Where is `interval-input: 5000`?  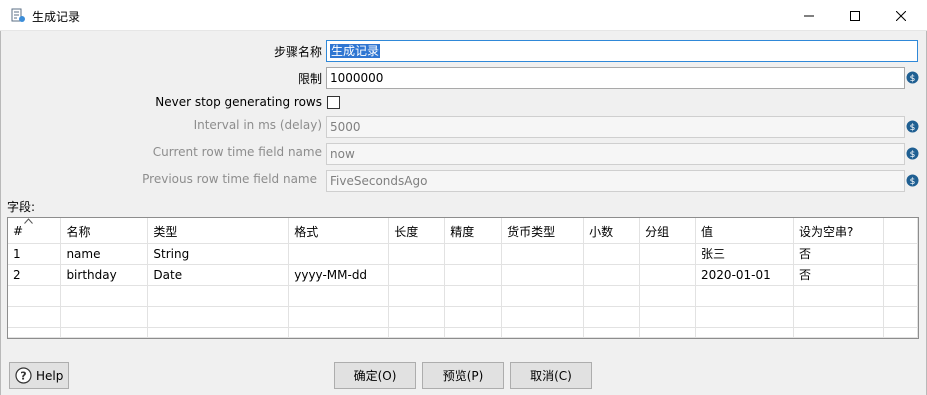 interval-input: 5000 is located at coordinates (615, 127).